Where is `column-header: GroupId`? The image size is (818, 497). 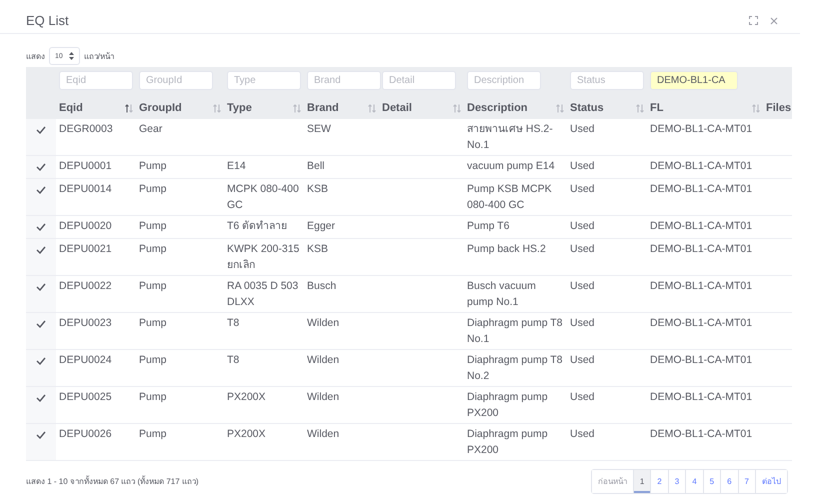
column-header: GroupId is located at coordinates (160, 108).